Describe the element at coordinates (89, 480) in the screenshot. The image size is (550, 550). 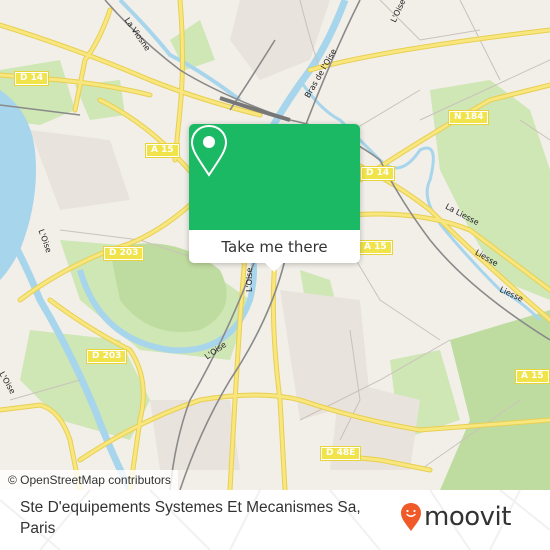
I see `osm-attribution: © OpenStreetMap contributors` at that location.